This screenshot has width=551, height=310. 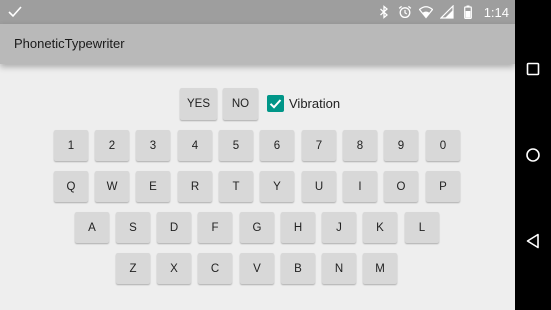 I want to click on key-z: Z, so click(x=133, y=268).